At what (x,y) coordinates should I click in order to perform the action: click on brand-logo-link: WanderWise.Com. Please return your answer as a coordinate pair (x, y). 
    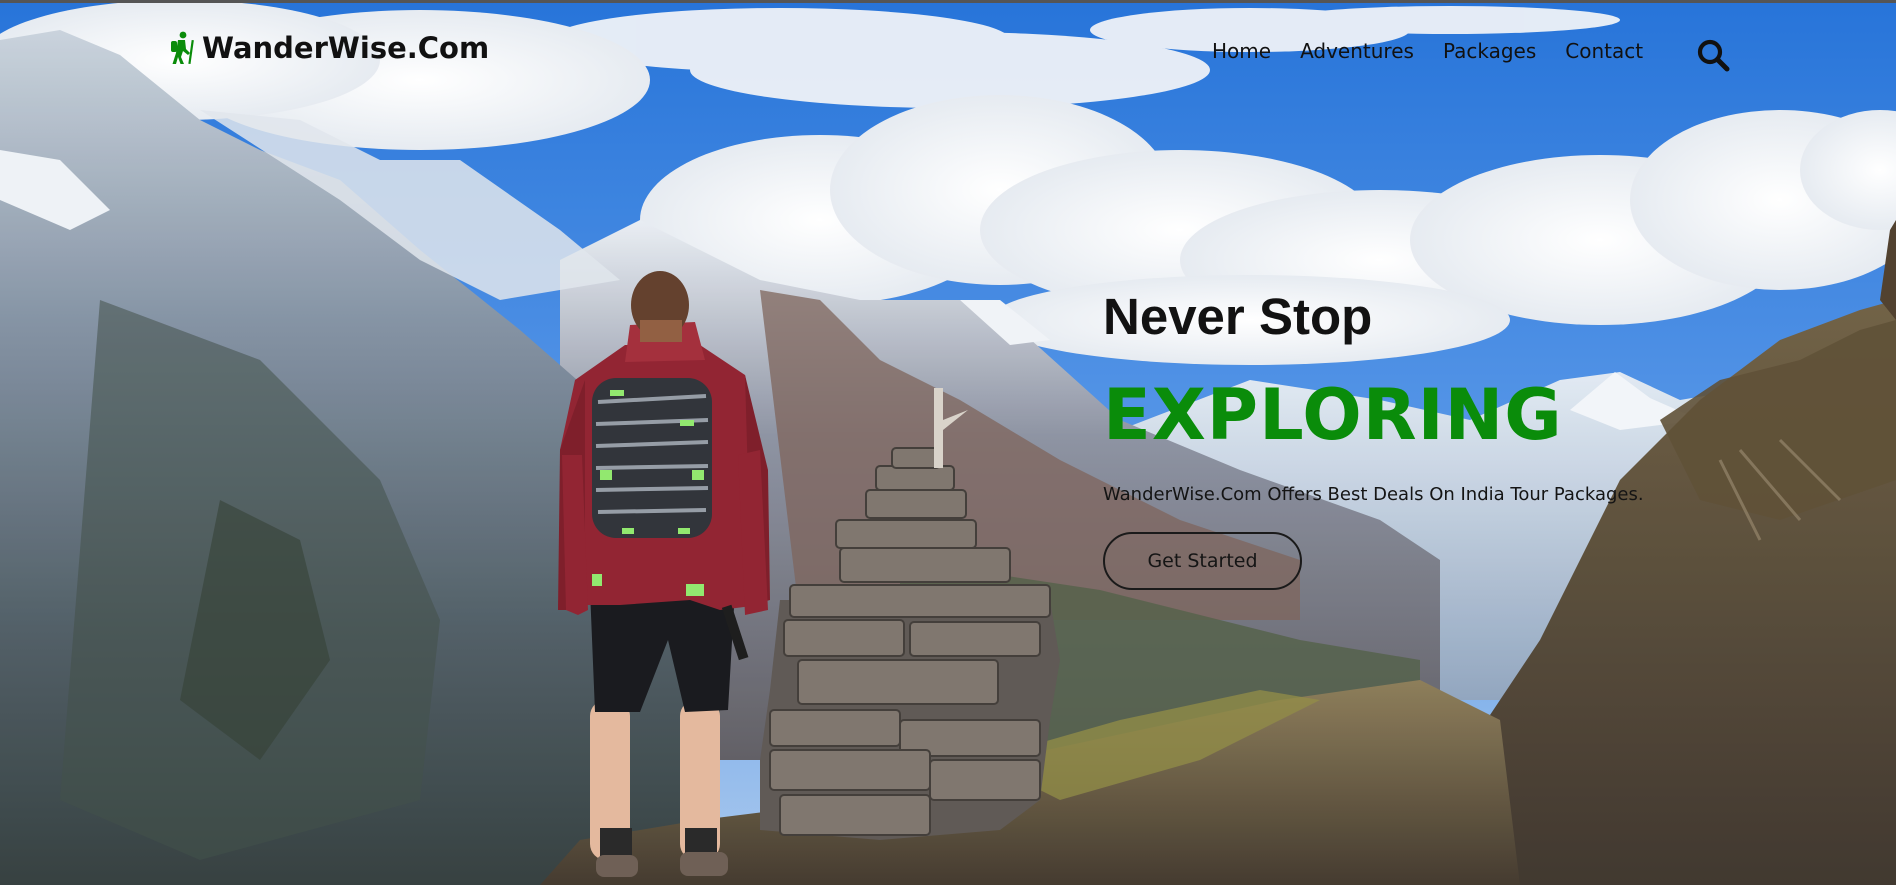
    Looking at the image, I should click on (328, 48).